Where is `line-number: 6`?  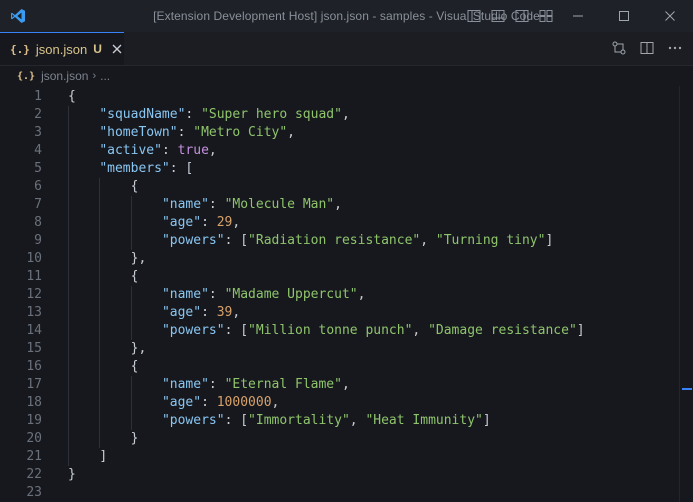
line-number: 6 is located at coordinates (38, 186).